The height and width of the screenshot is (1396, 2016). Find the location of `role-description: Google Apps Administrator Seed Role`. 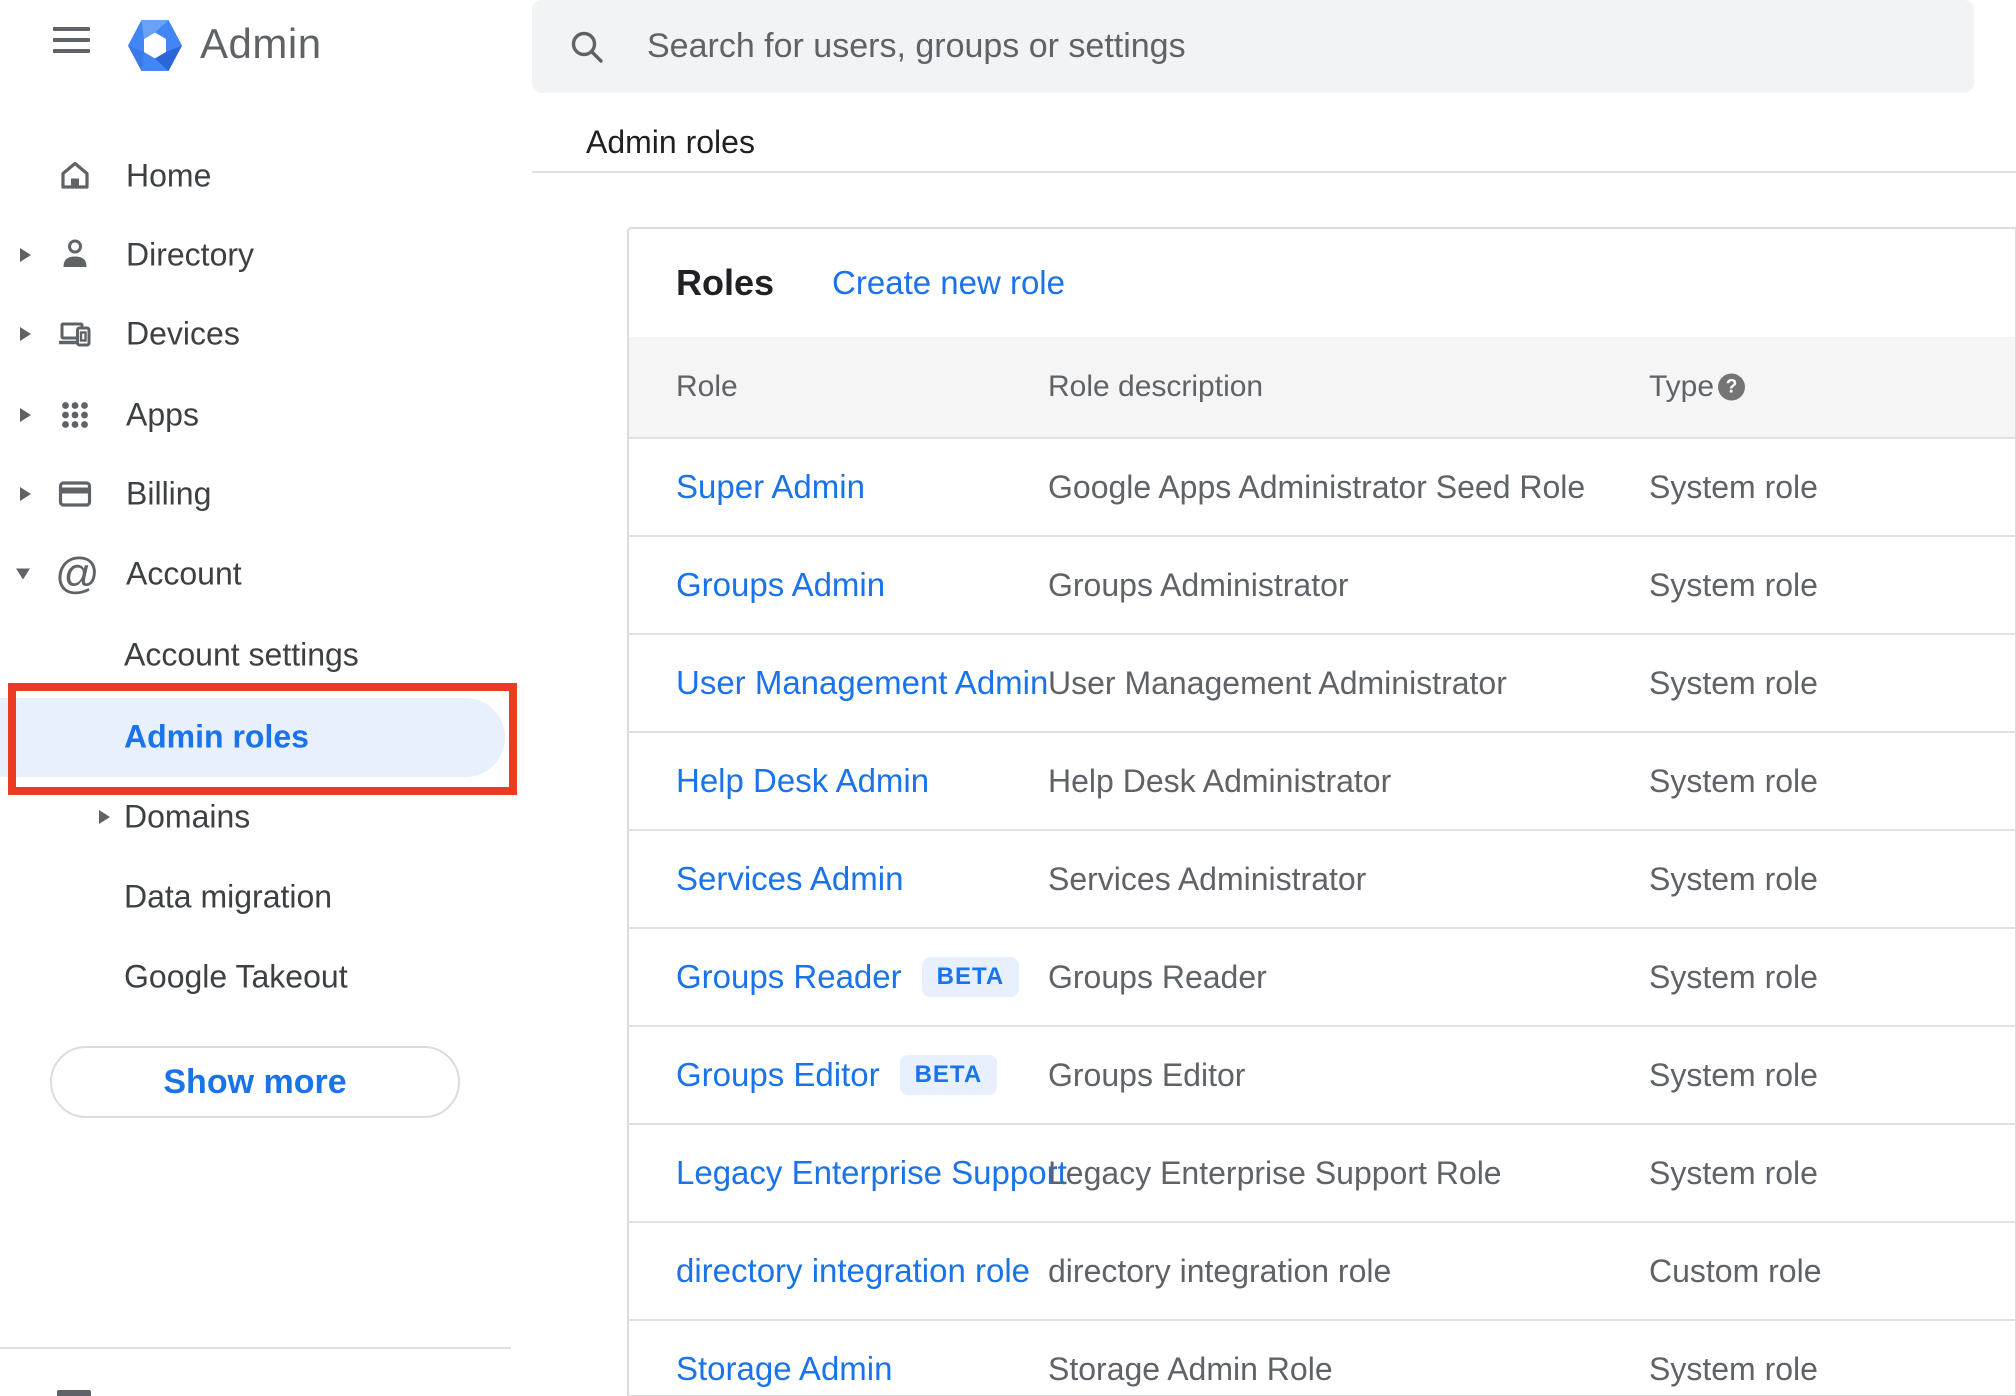

role-description: Google Apps Administrator Seed Role is located at coordinates (1317, 486).